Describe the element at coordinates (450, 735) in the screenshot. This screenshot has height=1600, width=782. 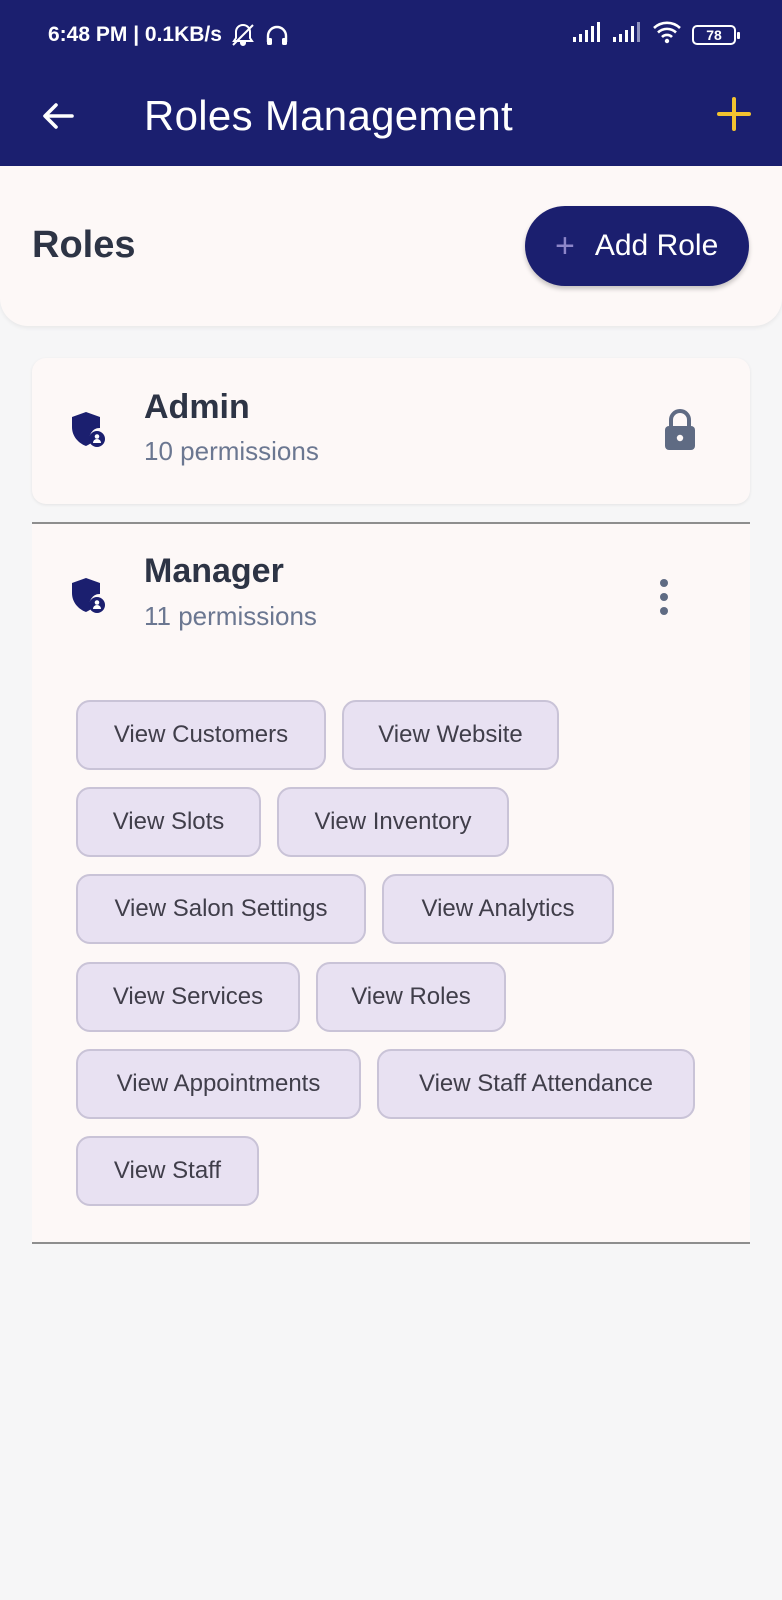
I see `permission-chip: View Website` at that location.